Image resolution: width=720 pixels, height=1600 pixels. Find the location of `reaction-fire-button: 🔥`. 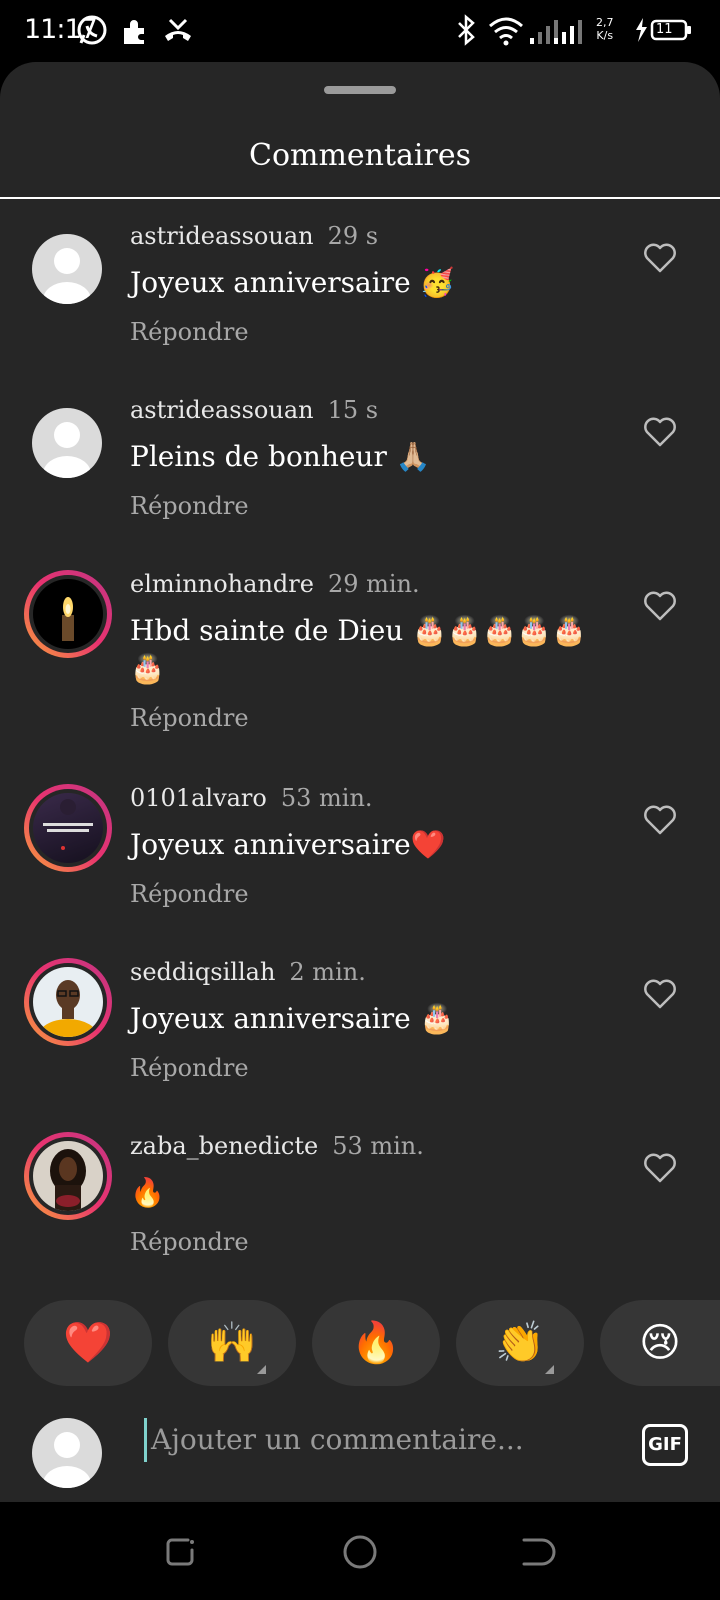

reaction-fire-button: 🔥 is located at coordinates (376, 1343).